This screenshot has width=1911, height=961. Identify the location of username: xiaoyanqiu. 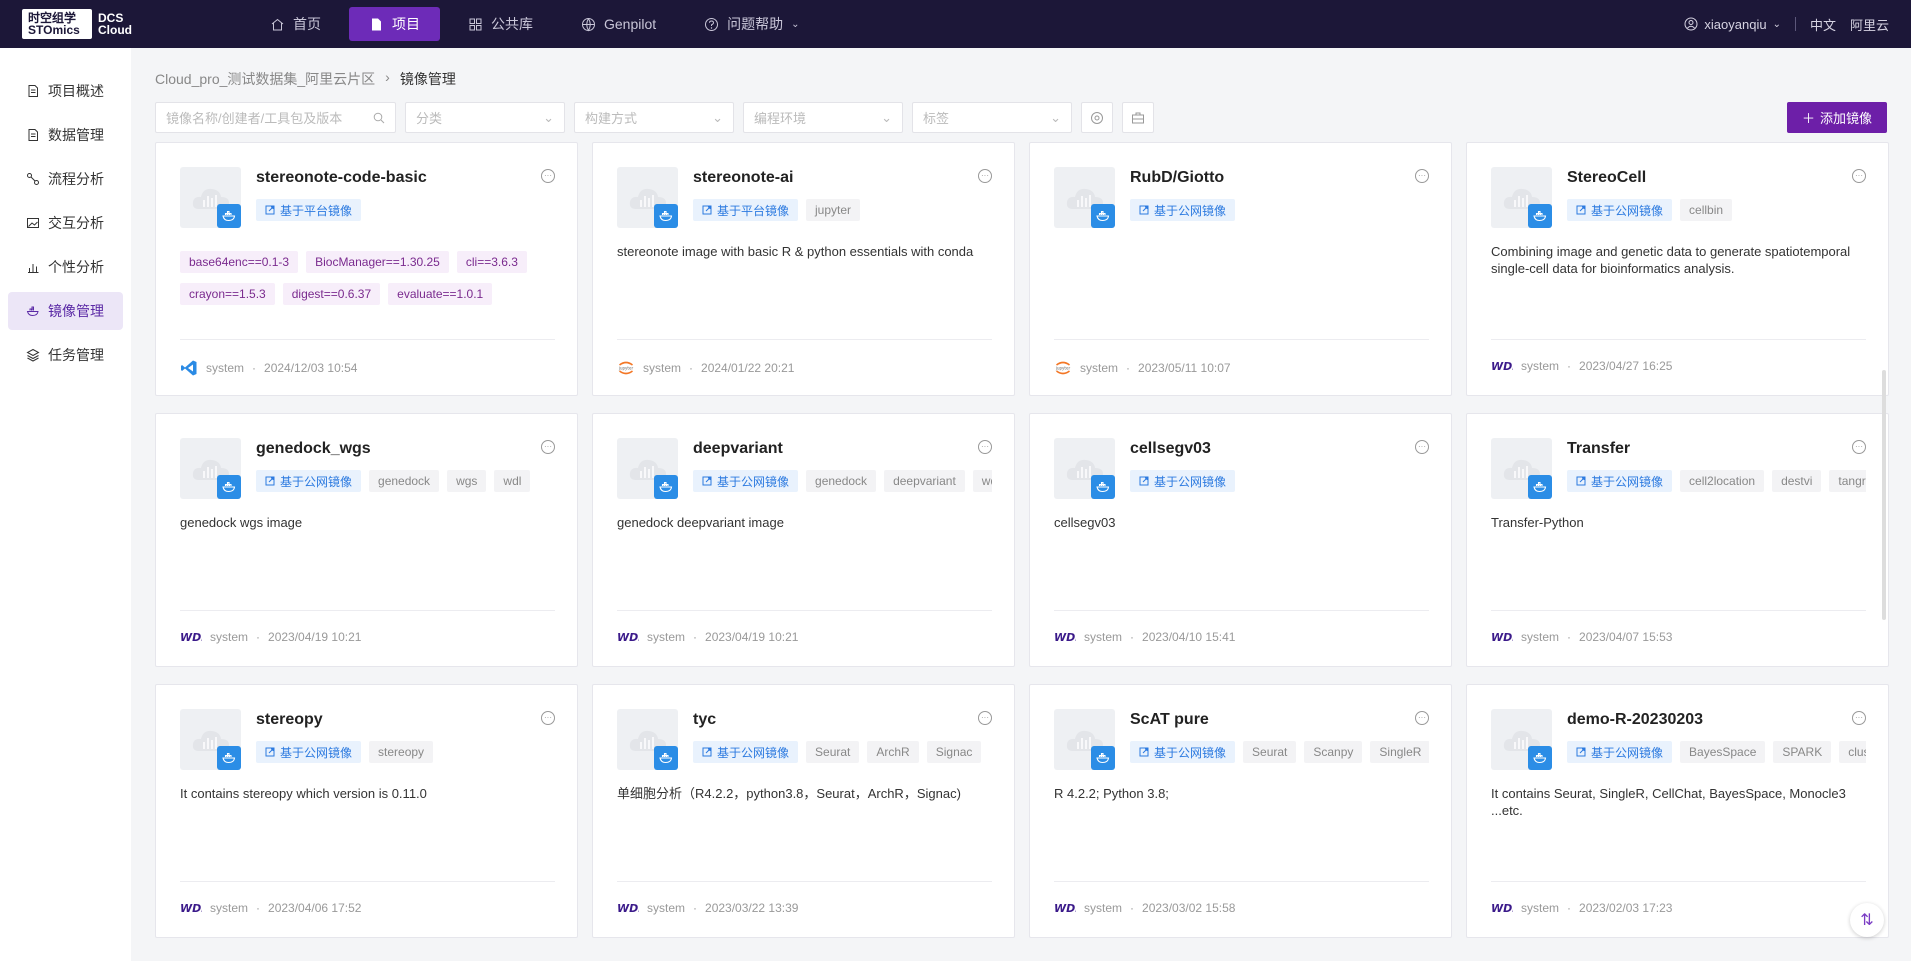
(1735, 24).